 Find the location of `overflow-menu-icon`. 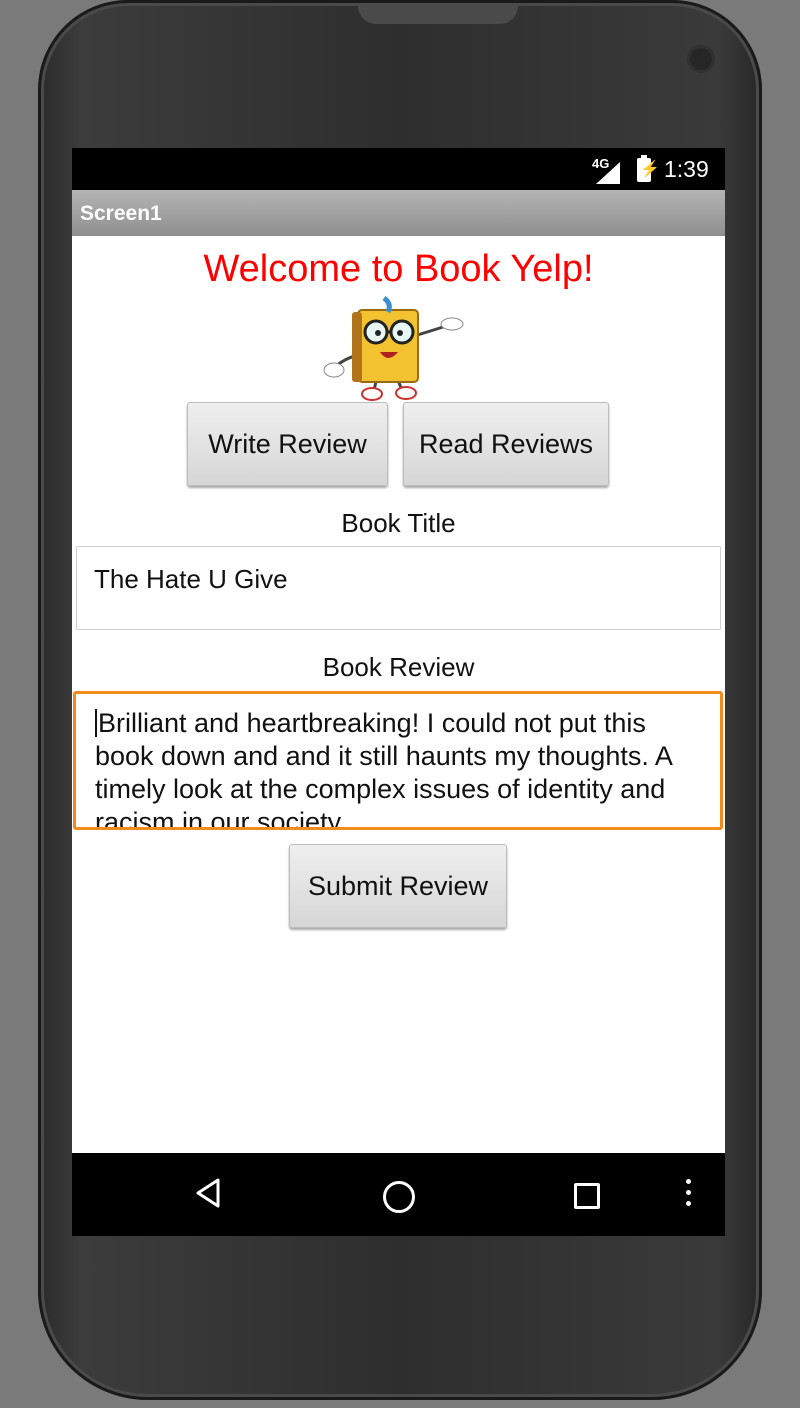

overflow-menu-icon is located at coordinates (689, 1195).